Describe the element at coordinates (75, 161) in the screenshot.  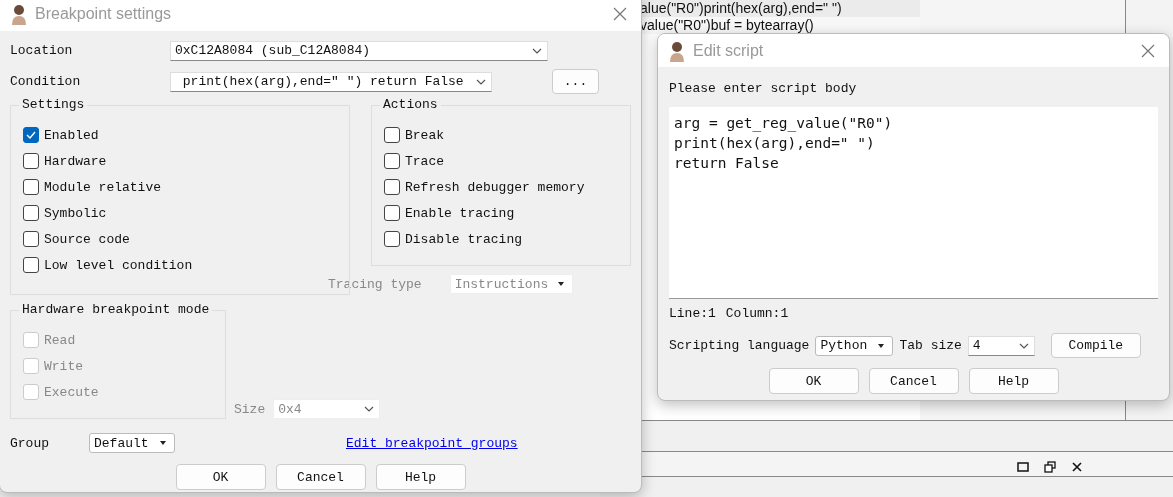
I see `checkbox-label: Hardware` at that location.